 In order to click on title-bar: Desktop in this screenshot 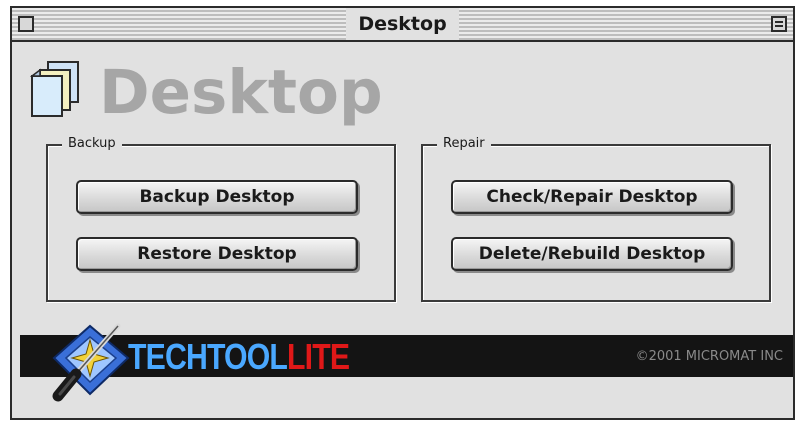, I will do `click(402, 25)`.